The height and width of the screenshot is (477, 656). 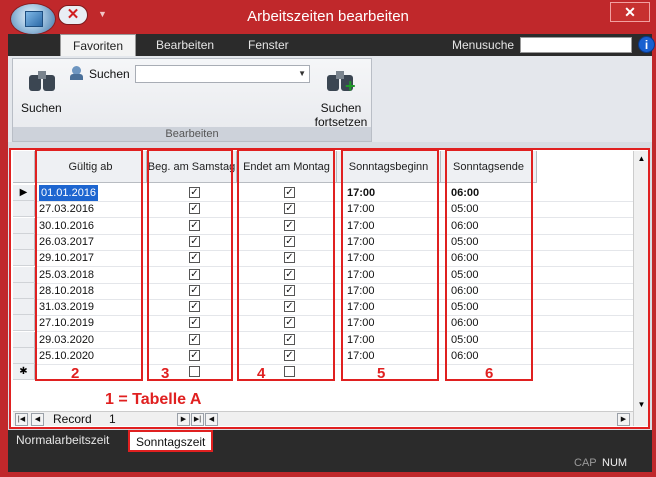 What do you see at coordinates (641, 158) in the screenshot?
I see `scroll-up-icon: ▲` at bounding box center [641, 158].